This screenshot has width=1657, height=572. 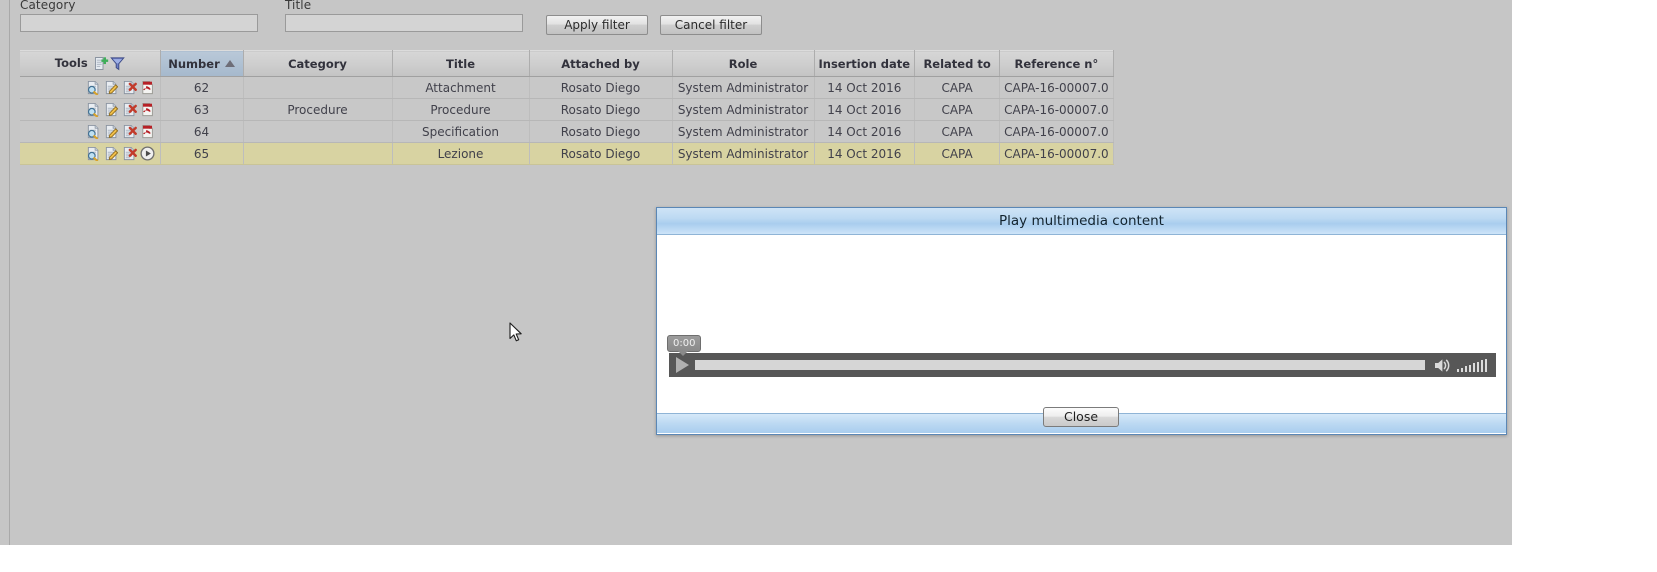 I want to click on column-header-role: Role, so click(x=743, y=63).